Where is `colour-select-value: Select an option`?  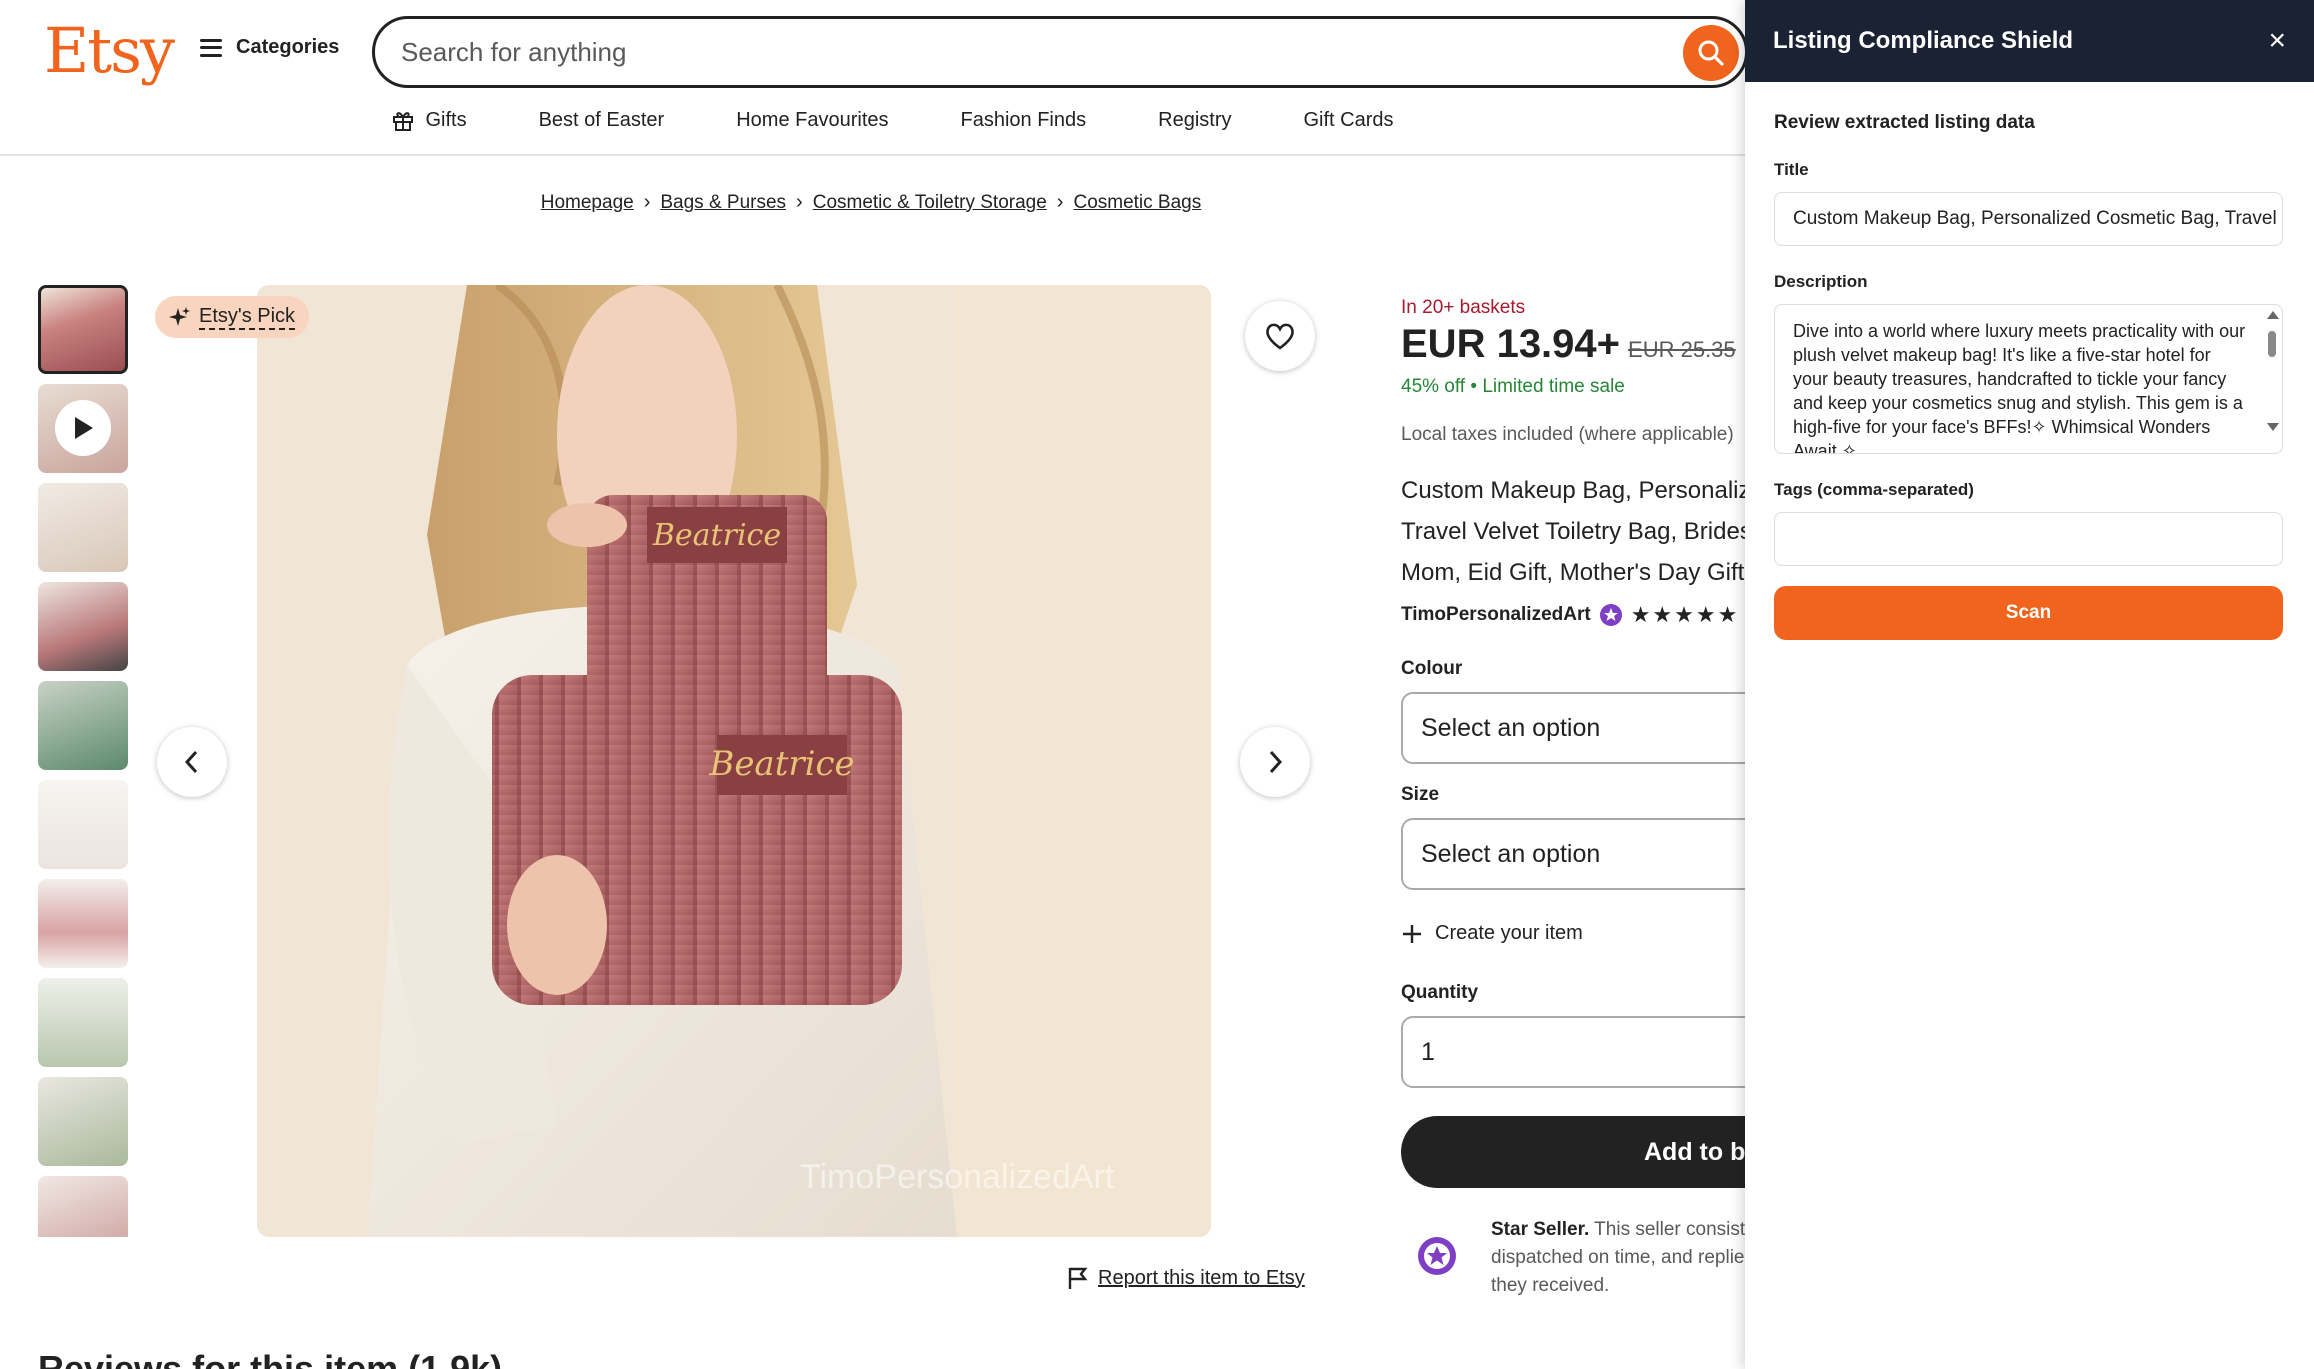
colour-select-value: Select an option is located at coordinates (1511, 727).